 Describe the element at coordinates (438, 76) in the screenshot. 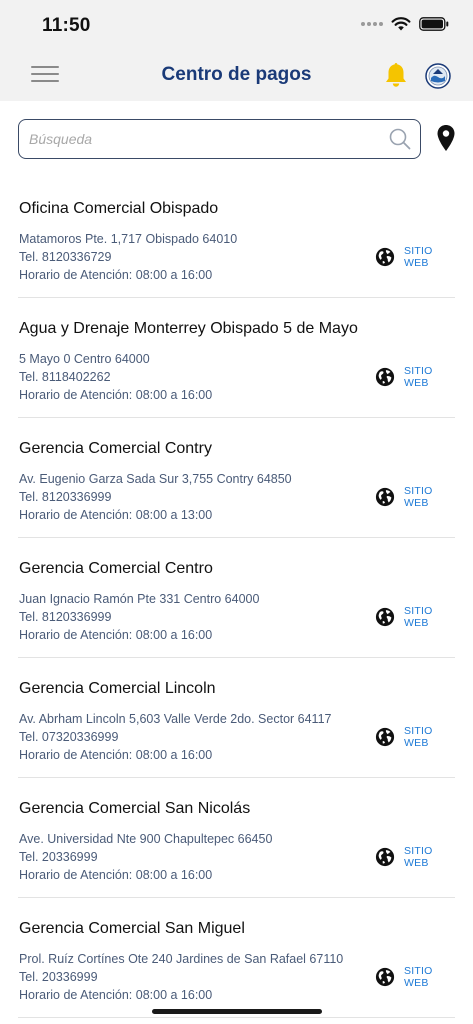

I see `agua-drenaje-logo-icon` at that location.